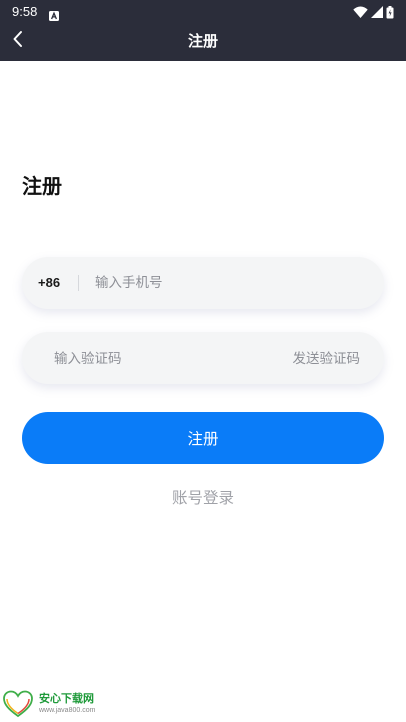 The width and height of the screenshot is (406, 722). Describe the element at coordinates (67, 710) in the screenshot. I see `watermark-url: www.java800.com` at that location.